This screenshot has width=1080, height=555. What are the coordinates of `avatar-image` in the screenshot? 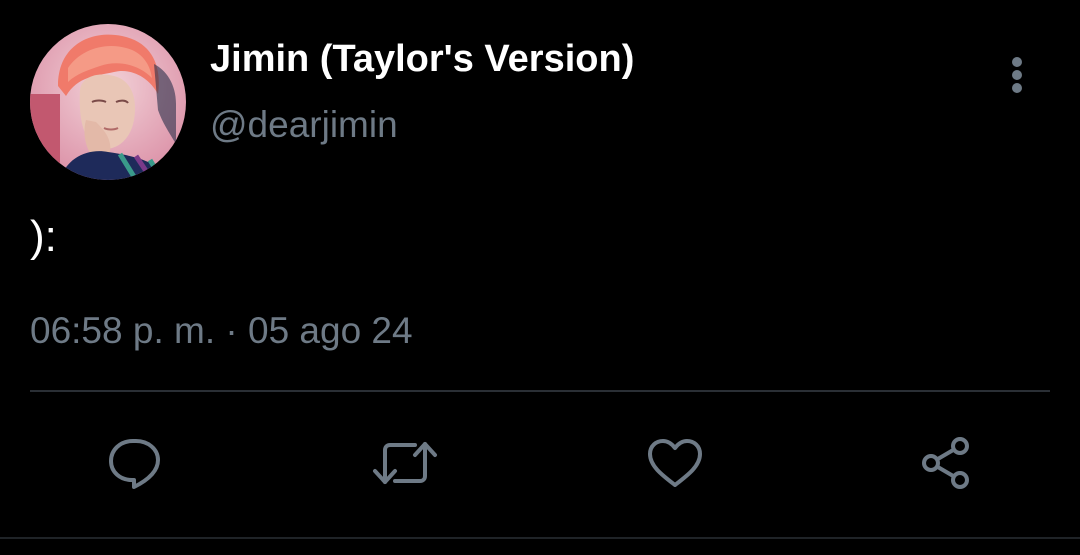 It's located at (108, 102).